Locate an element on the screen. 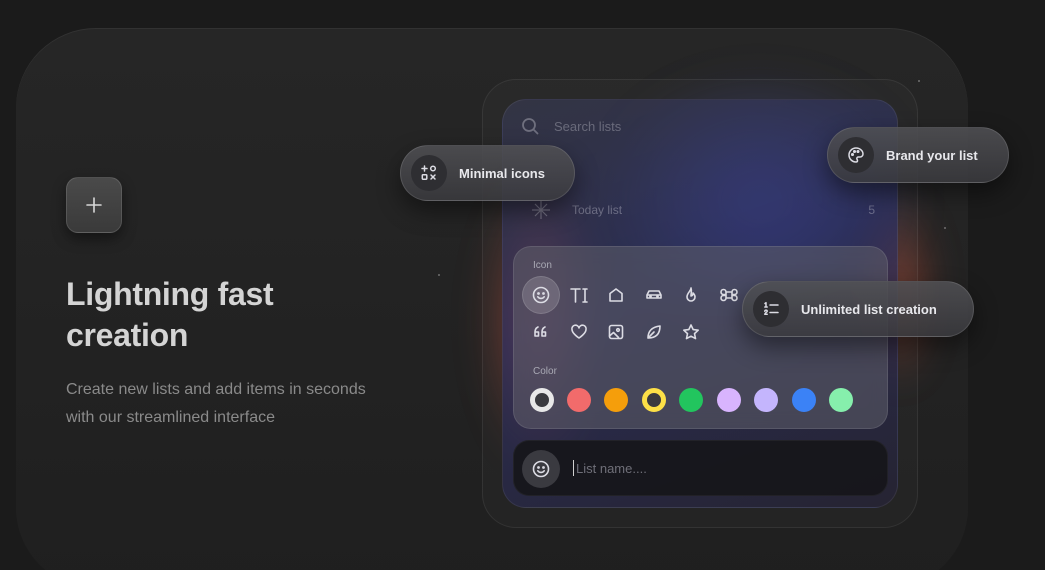 The image size is (1045, 570). feature-pill-brand: Brand your list is located at coordinates (918, 155).